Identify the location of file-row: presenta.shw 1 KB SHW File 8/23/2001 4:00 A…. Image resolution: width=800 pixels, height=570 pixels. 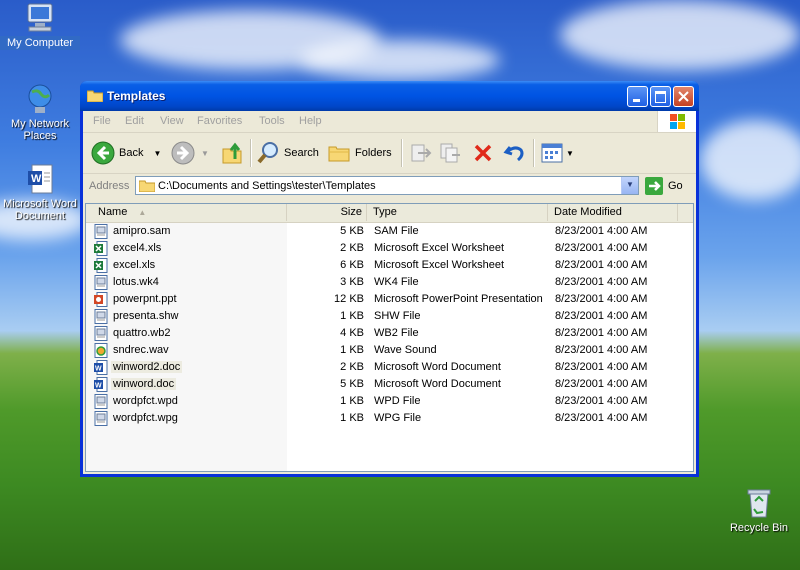
(389, 316).